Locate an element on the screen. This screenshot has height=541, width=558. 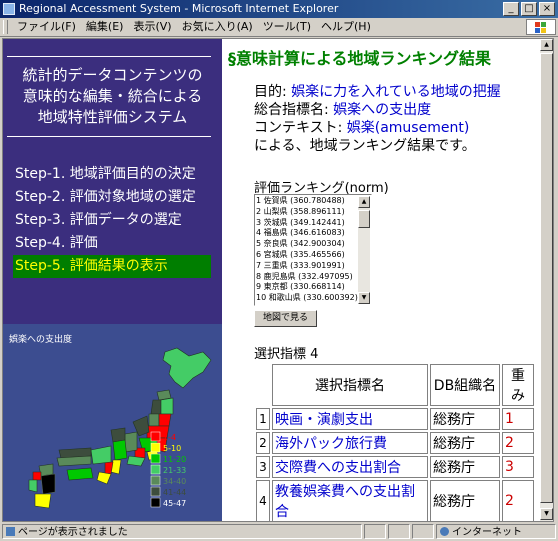
window-controls: _ □ × is located at coordinates (529, 9).